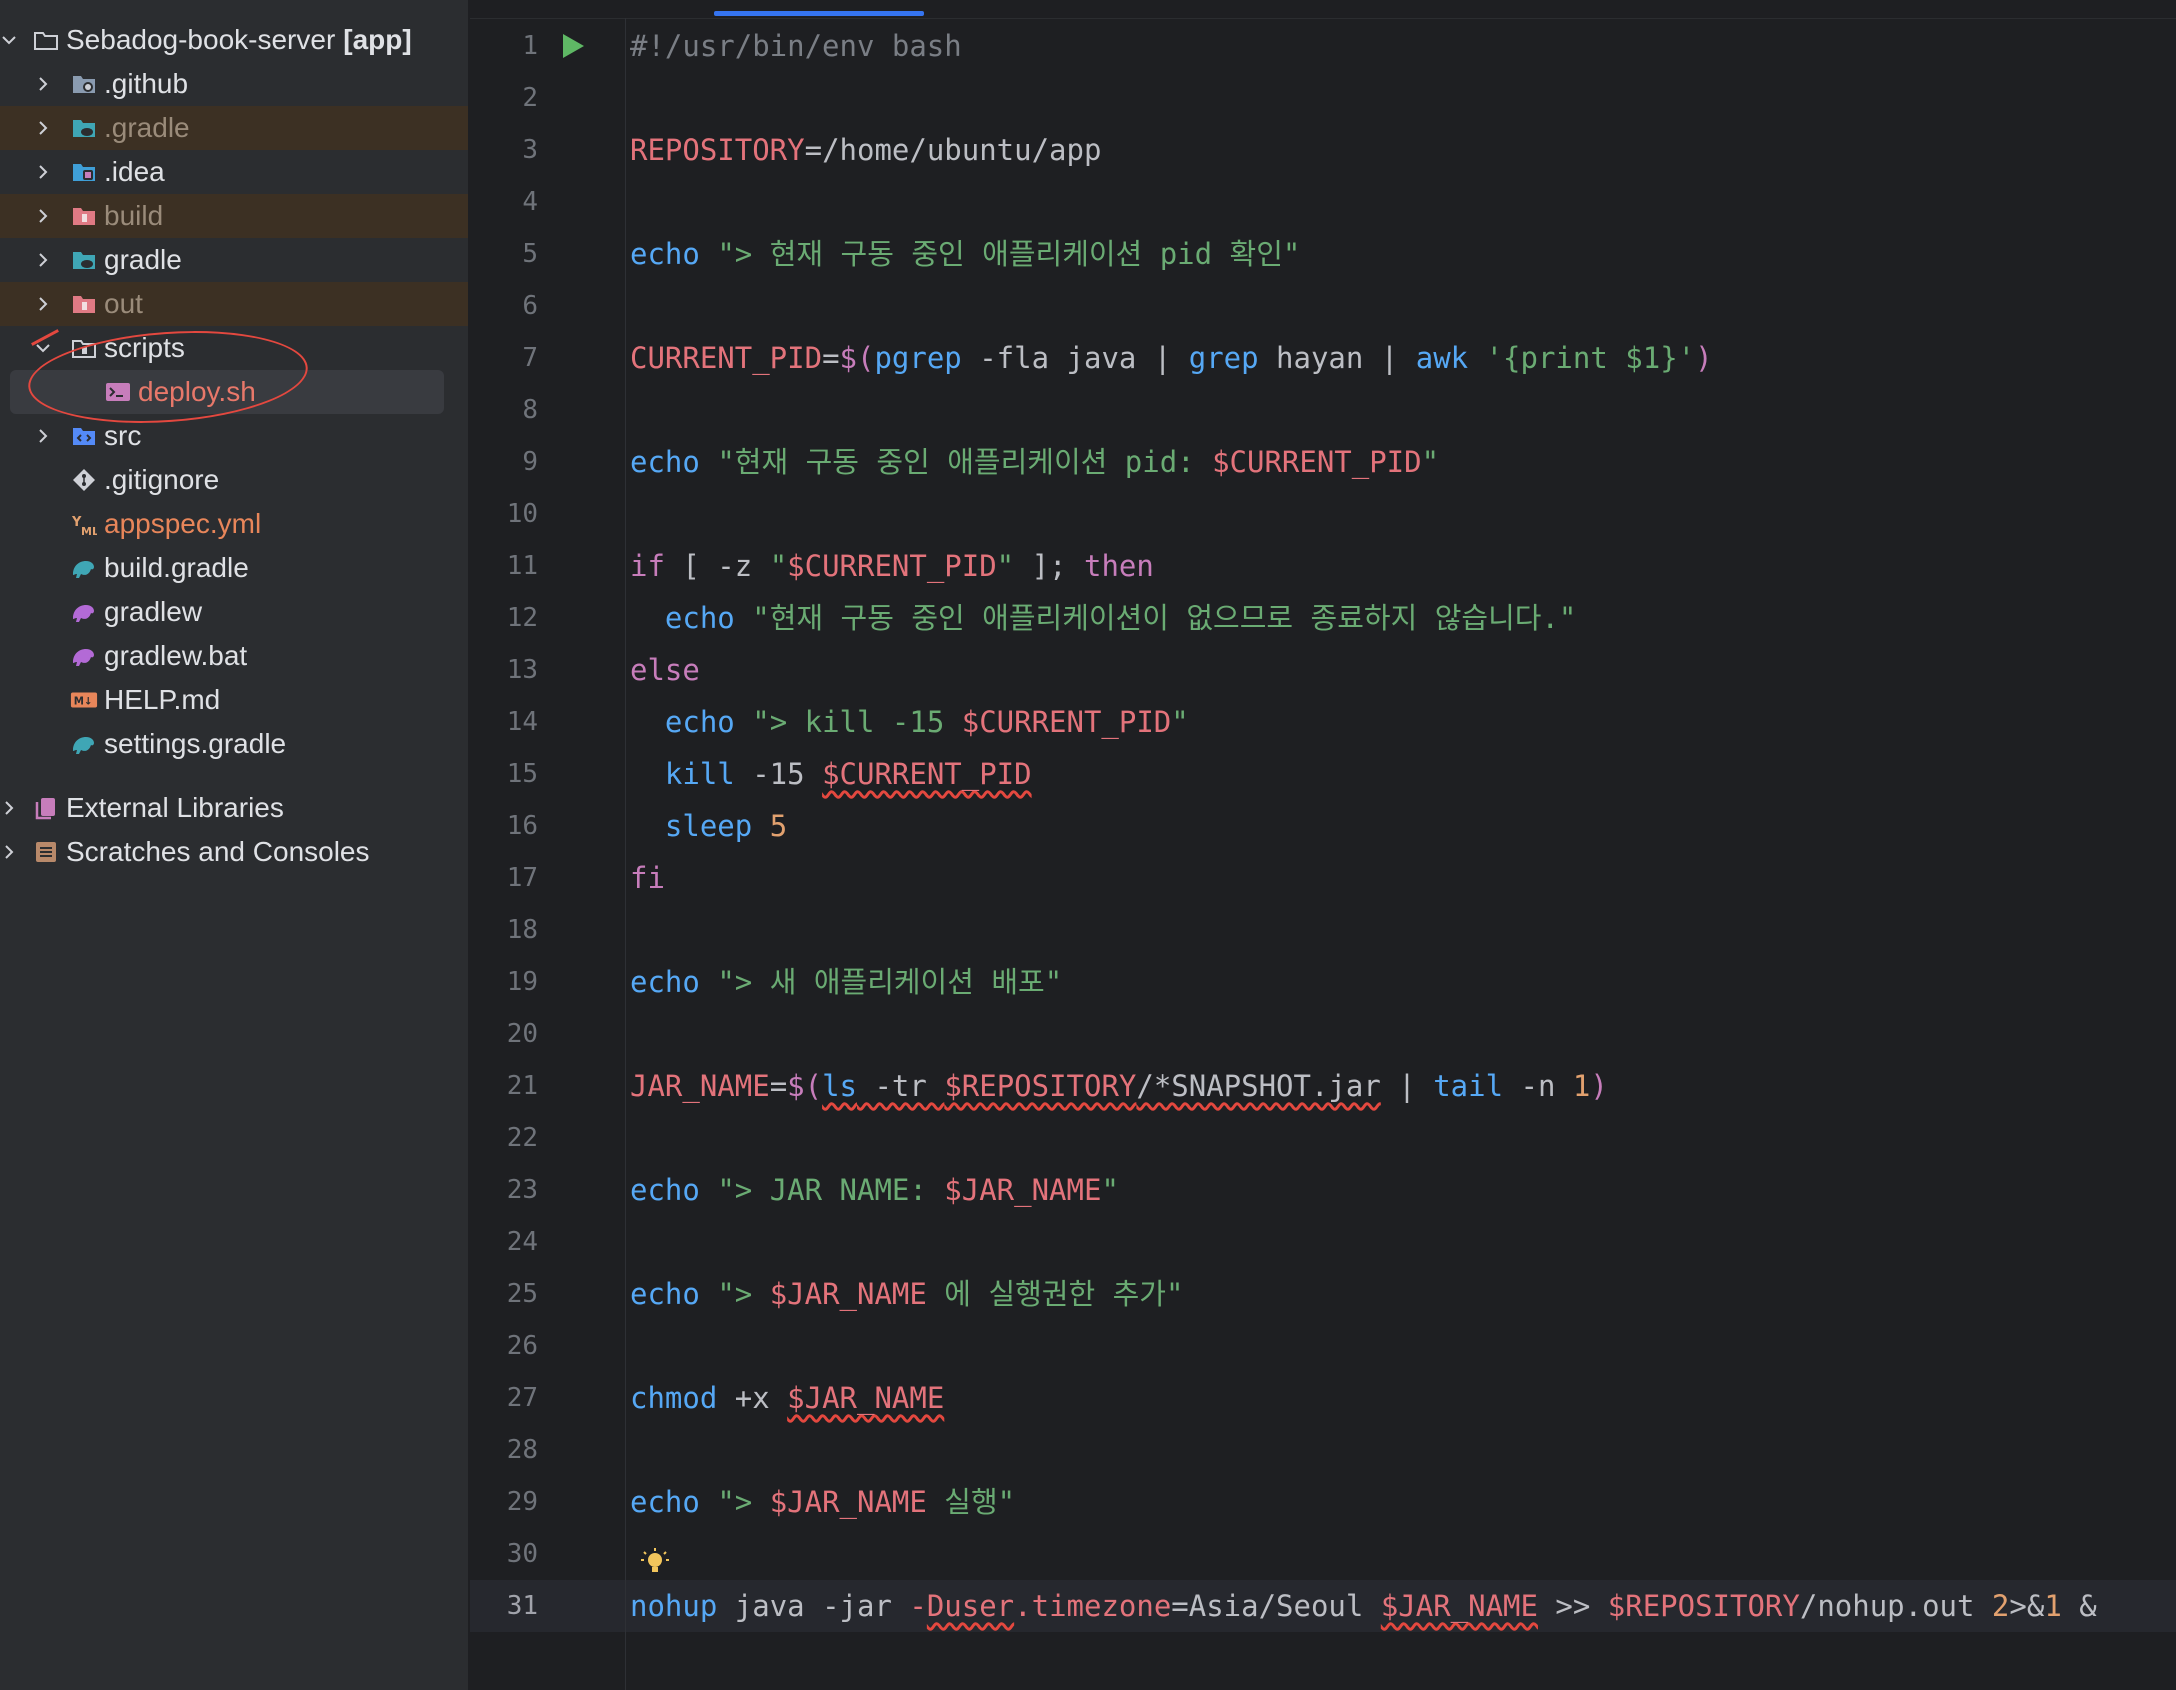 The width and height of the screenshot is (2176, 1690). I want to click on tree-row: M↓ HELP.md, so click(234, 700).